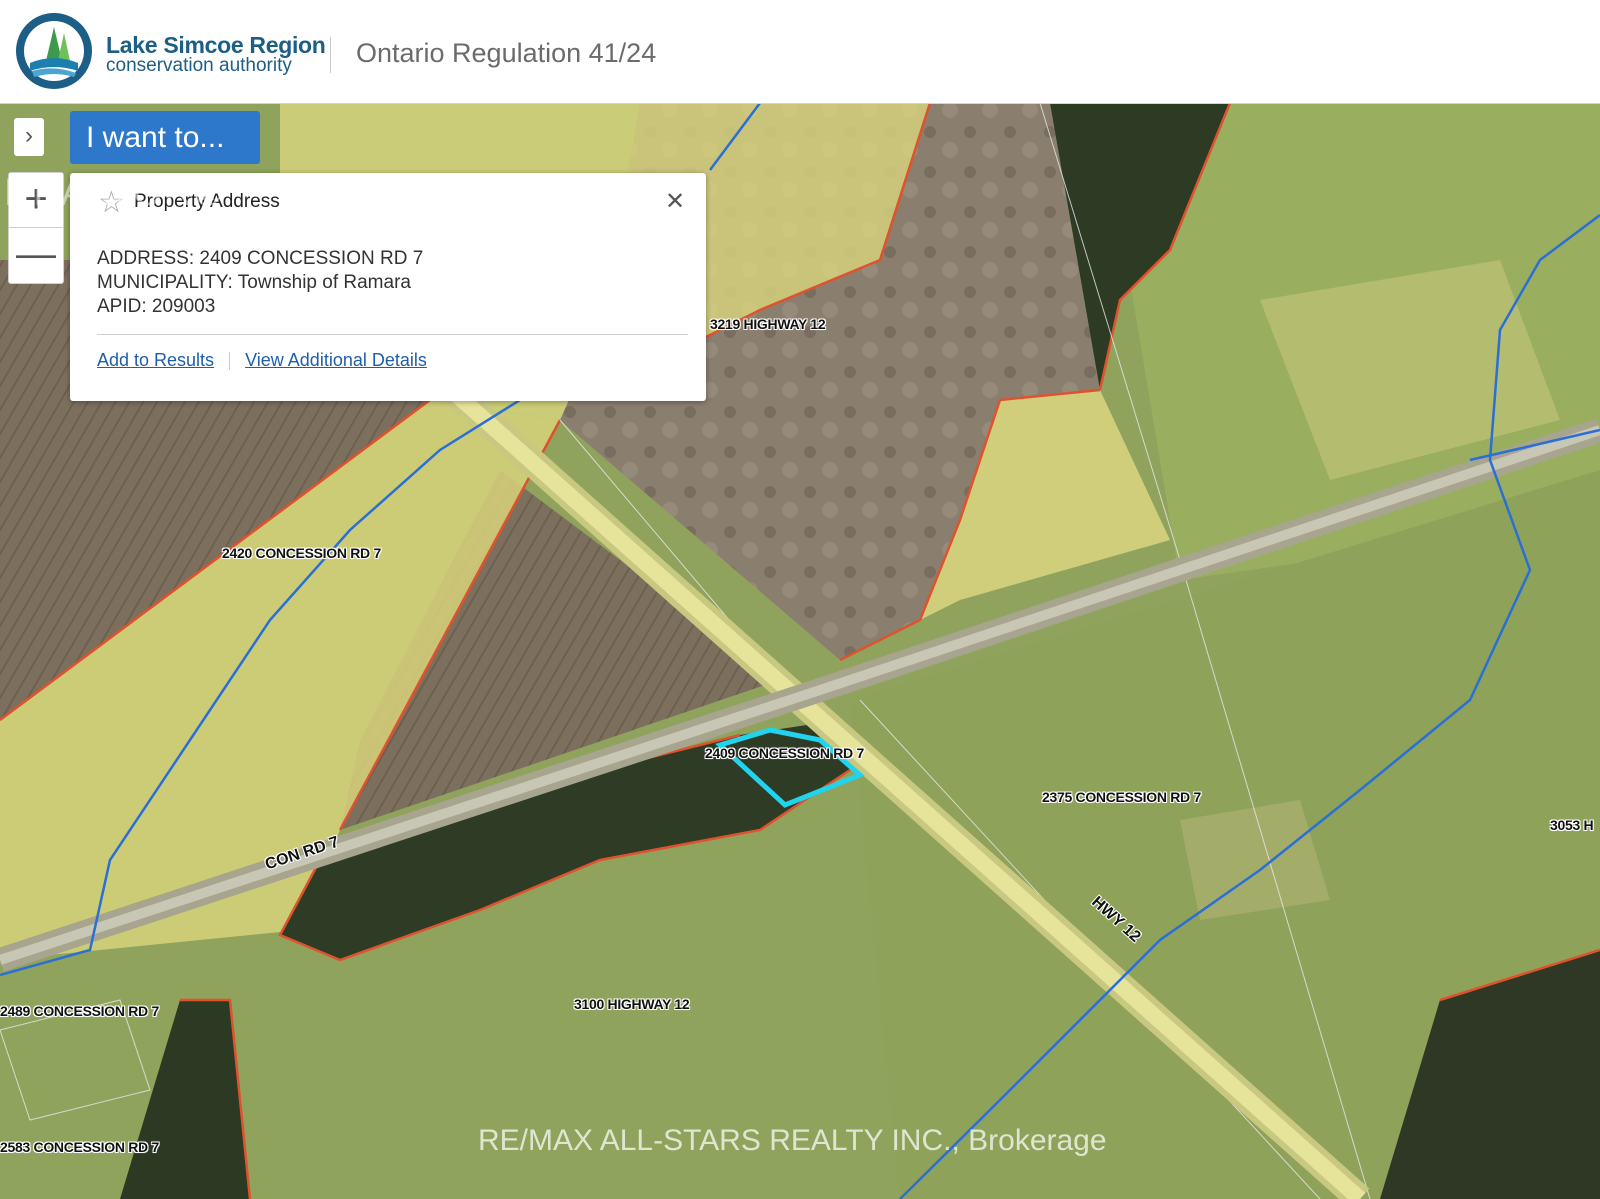 The image size is (1600, 1199). I want to click on view-additional-details-link: View Additional Details, so click(336, 360).